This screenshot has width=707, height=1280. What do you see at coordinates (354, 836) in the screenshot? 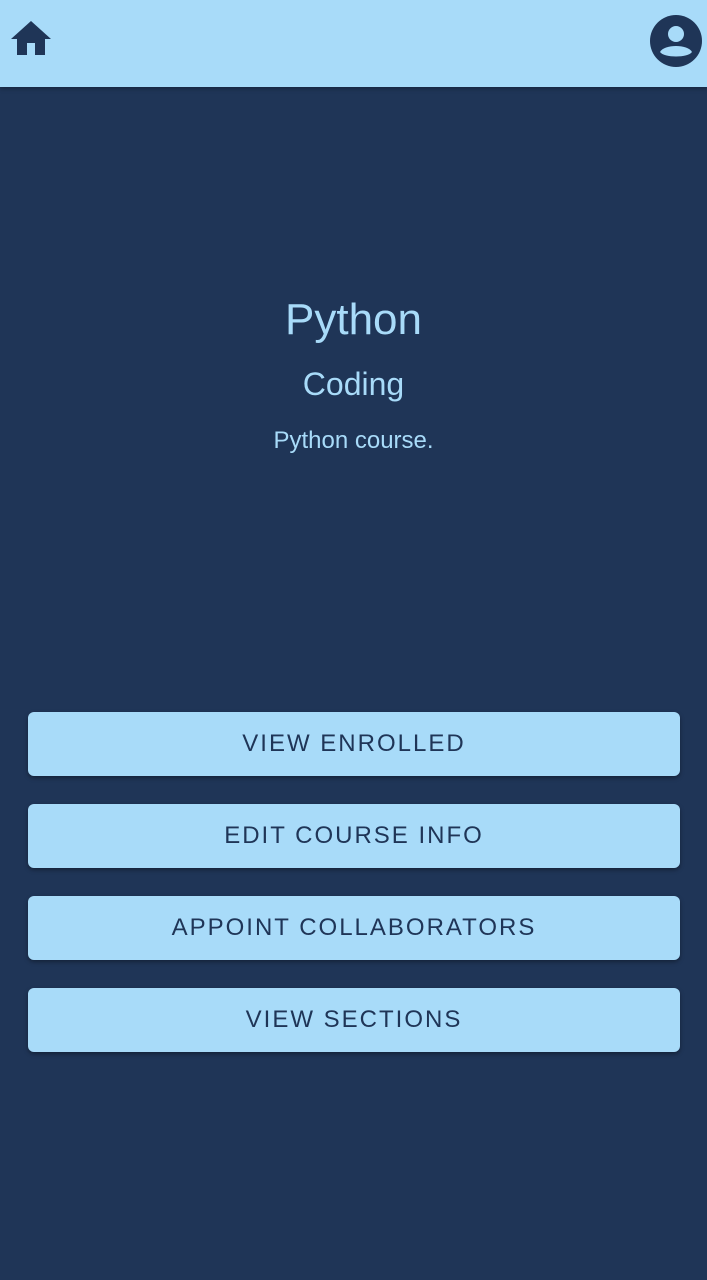
I see `edit-course-info-button: EDIT COURSE INFO` at bounding box center [354, 836].